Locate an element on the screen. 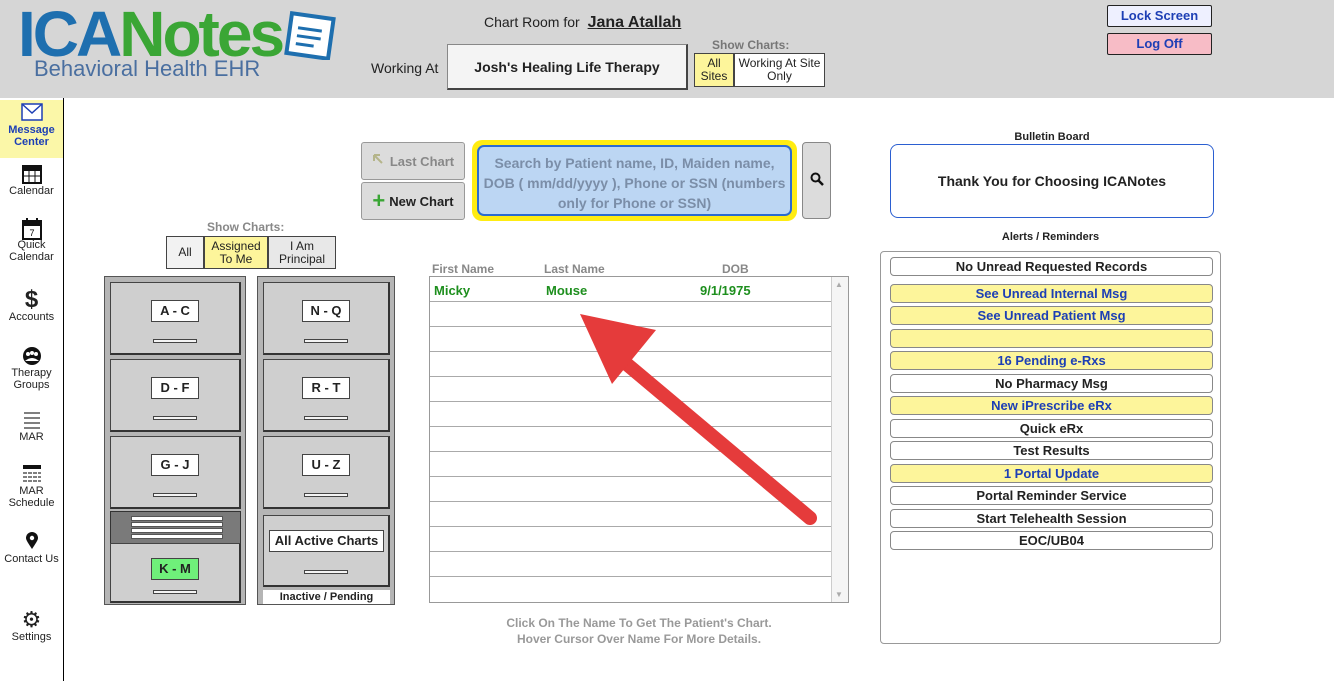 Image resolution: width=1334 pixels, height=681 pixels. search-icon is located at coordinates (817, 180).